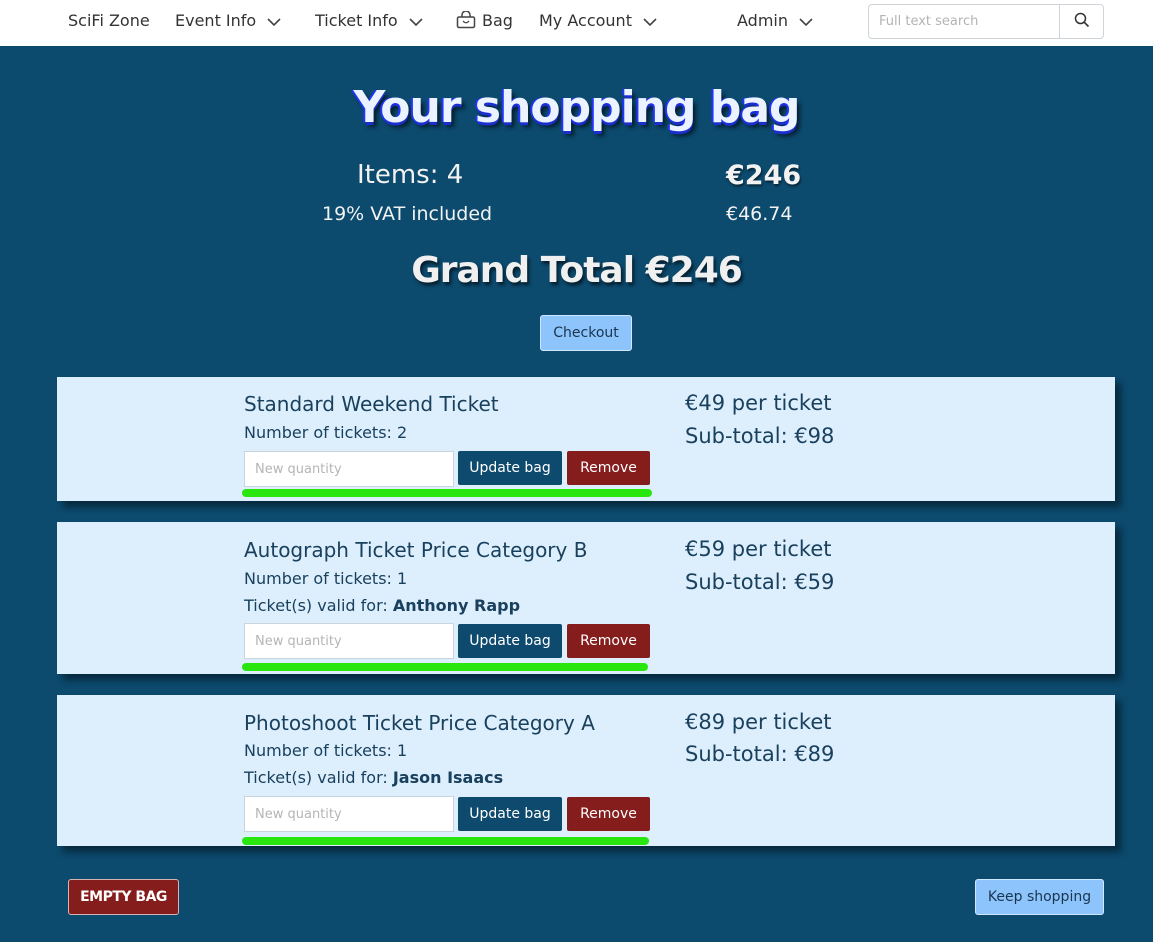 This screenshot has height=942, width=1153. Describe the element at coordinates (759, 214) in the screenshot. I see `vat-amount: €46.74` at that location.